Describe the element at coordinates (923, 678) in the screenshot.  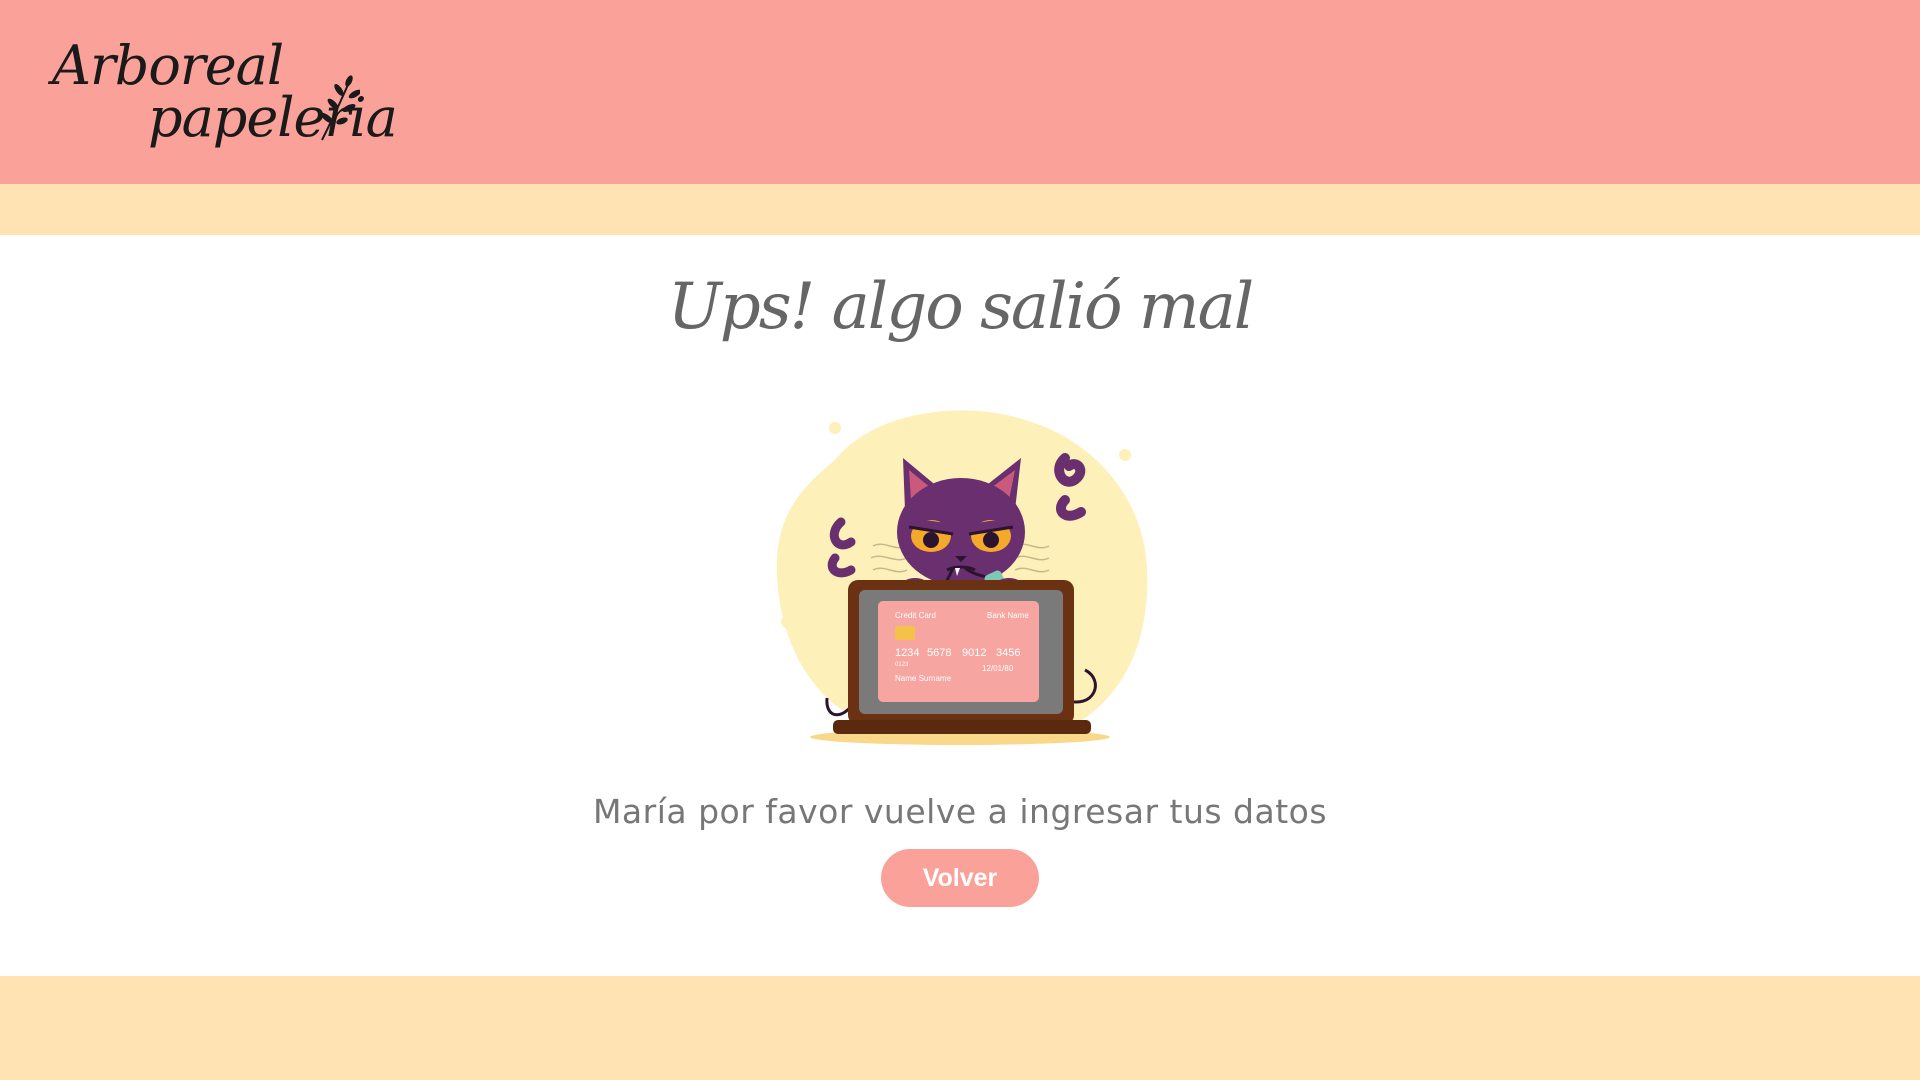
I see `card-holder: Name Surname` at that location.